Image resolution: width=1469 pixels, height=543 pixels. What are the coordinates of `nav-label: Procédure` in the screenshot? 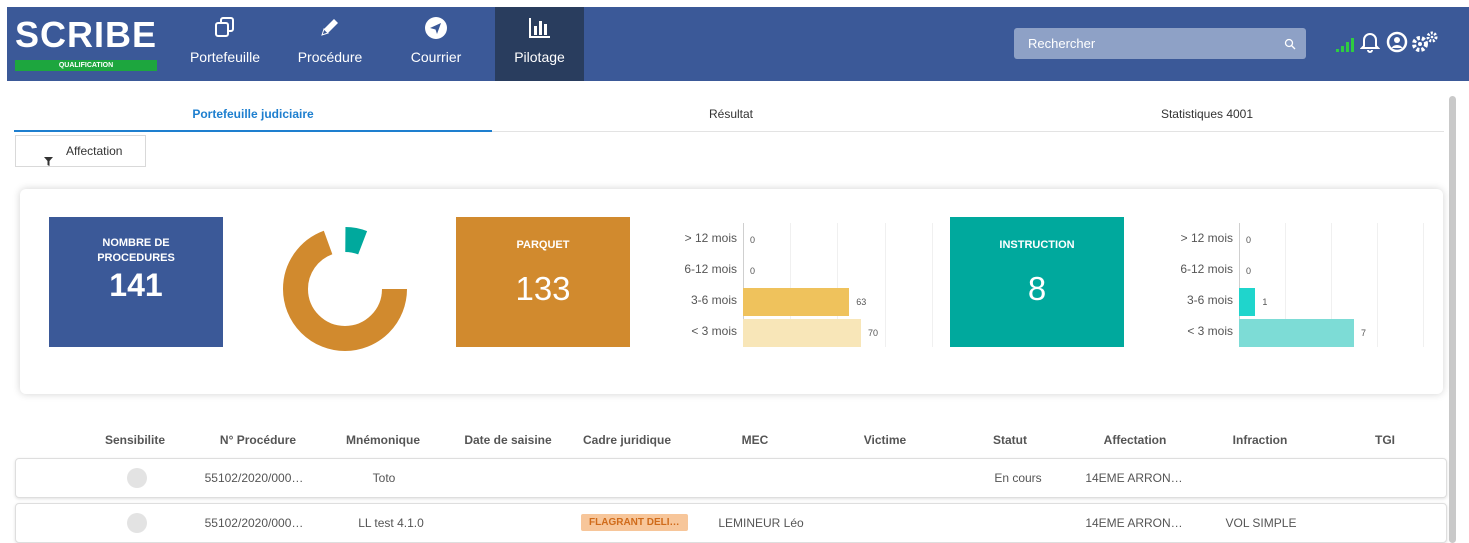 It's located at (330, 57).